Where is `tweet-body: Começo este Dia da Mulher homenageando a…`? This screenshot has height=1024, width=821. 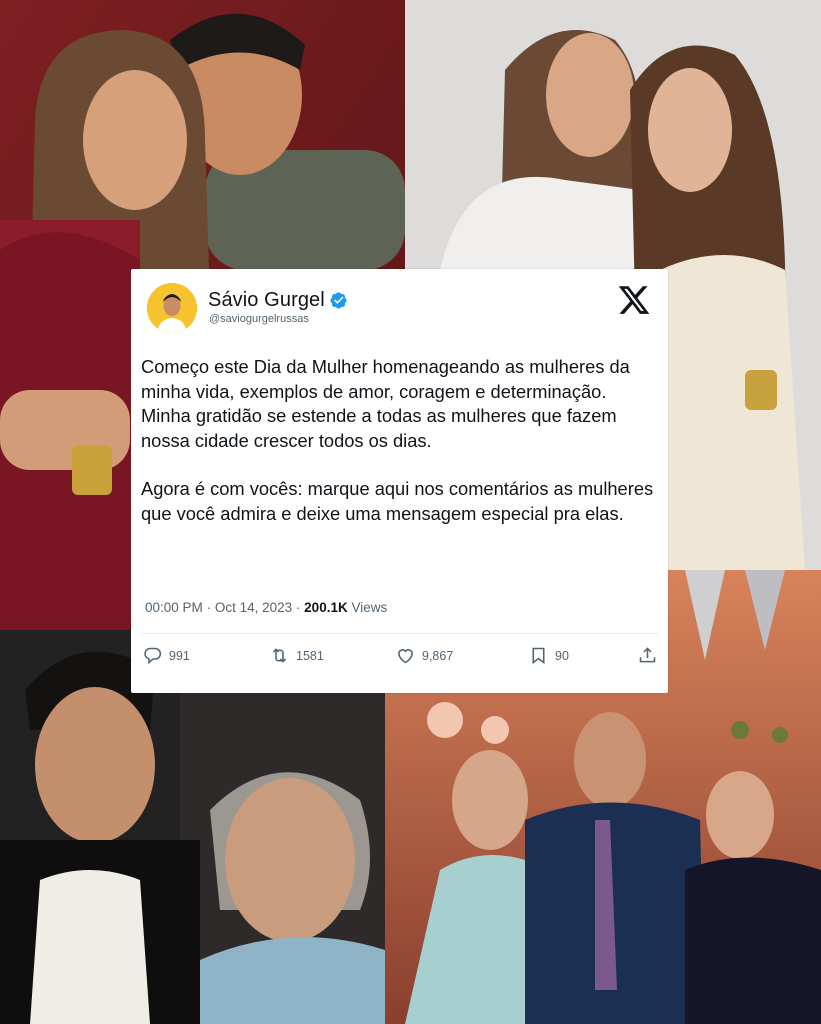 tweet-body: Começo este Dia da Mulher homenageando a… is located at coordinates (401, 440).